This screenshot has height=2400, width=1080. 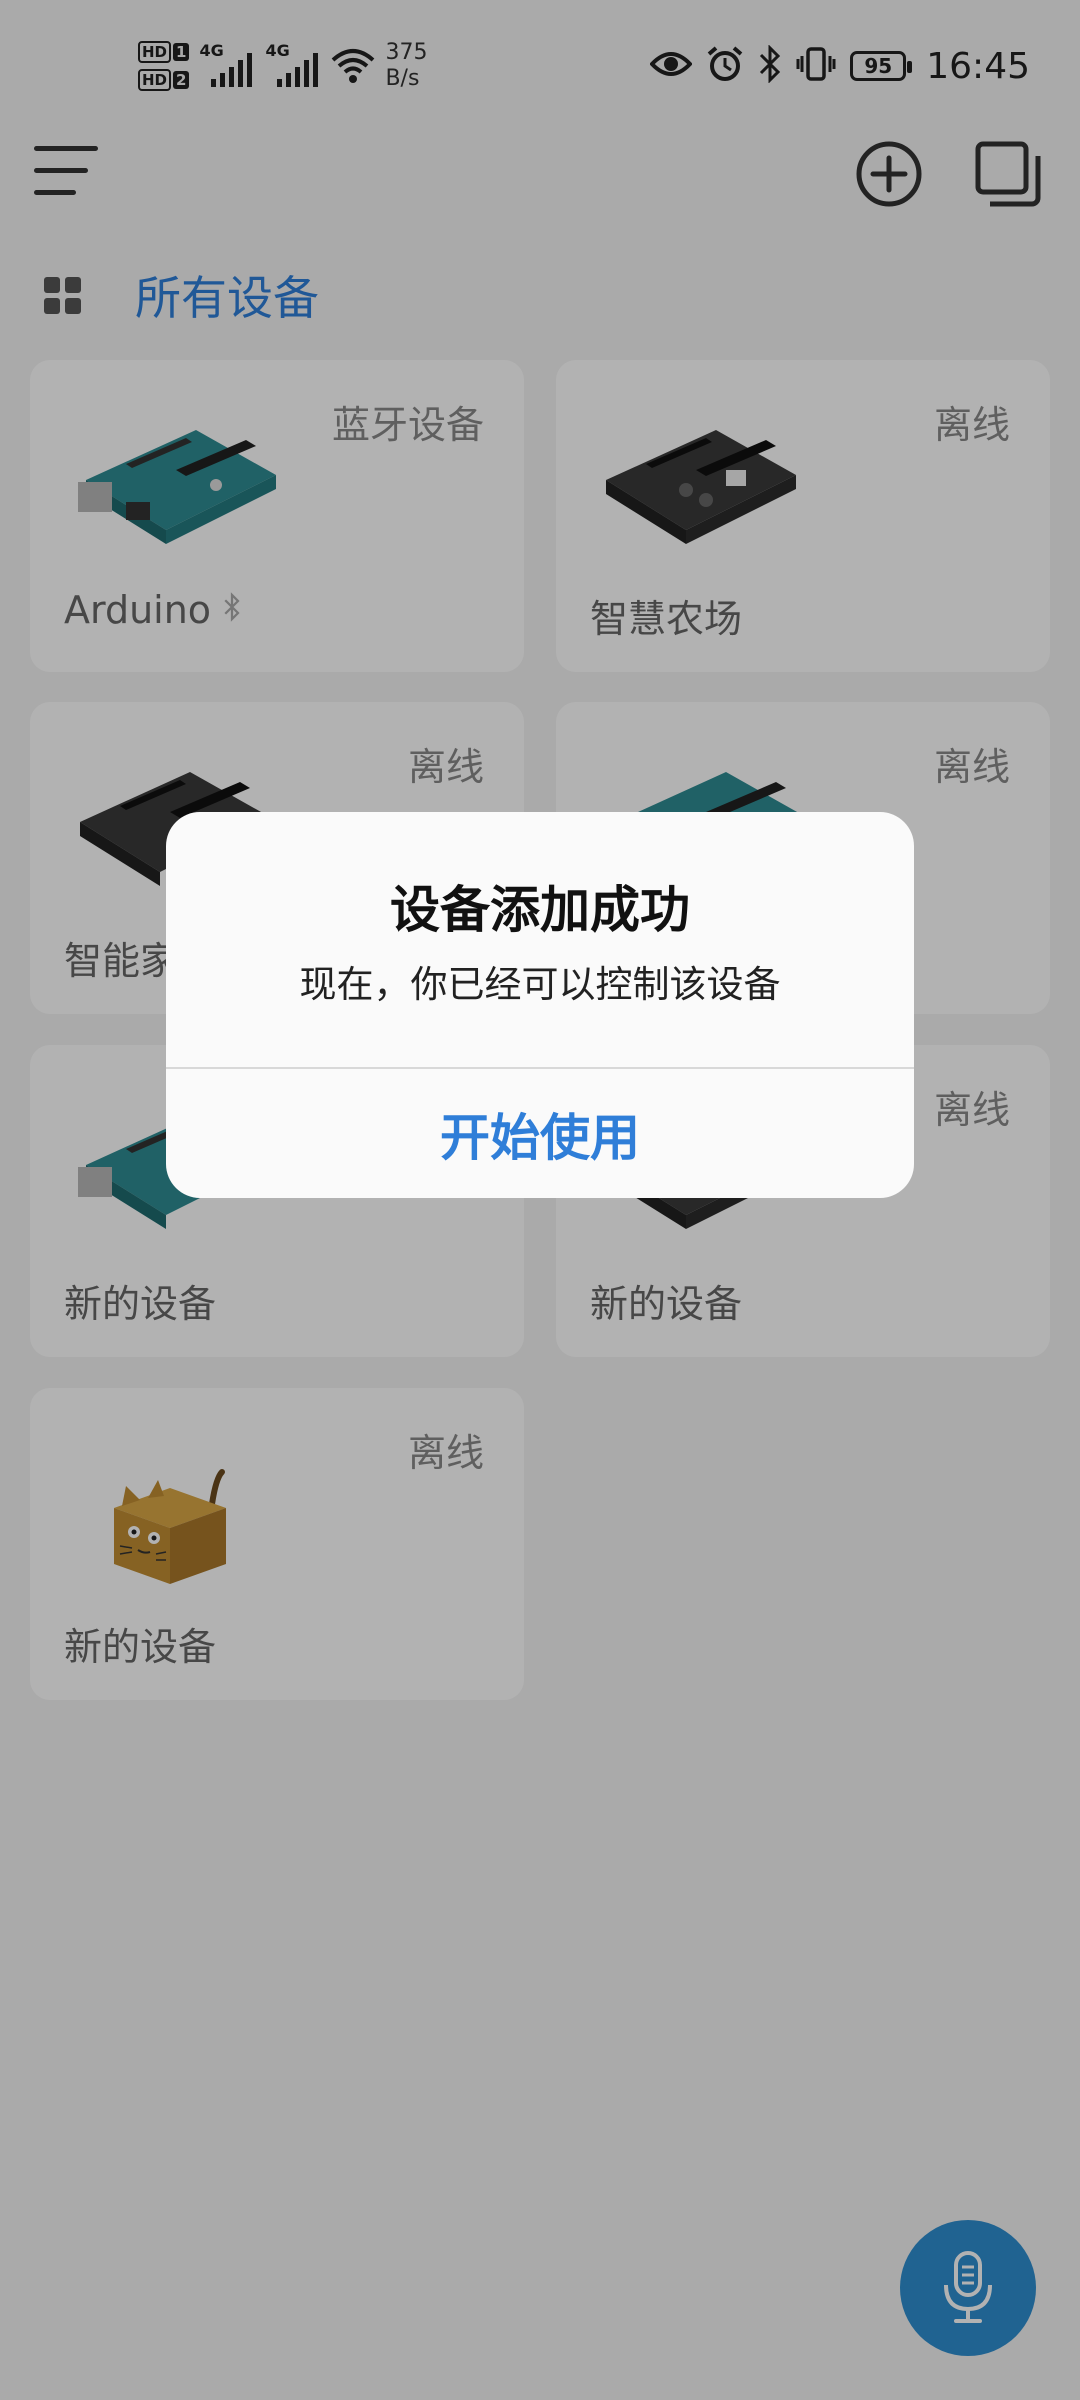 I want to click on success-dialog: 设备添加成功 现在，你已经可以控制该设备 开始使用, so click(x=540, y=1005).